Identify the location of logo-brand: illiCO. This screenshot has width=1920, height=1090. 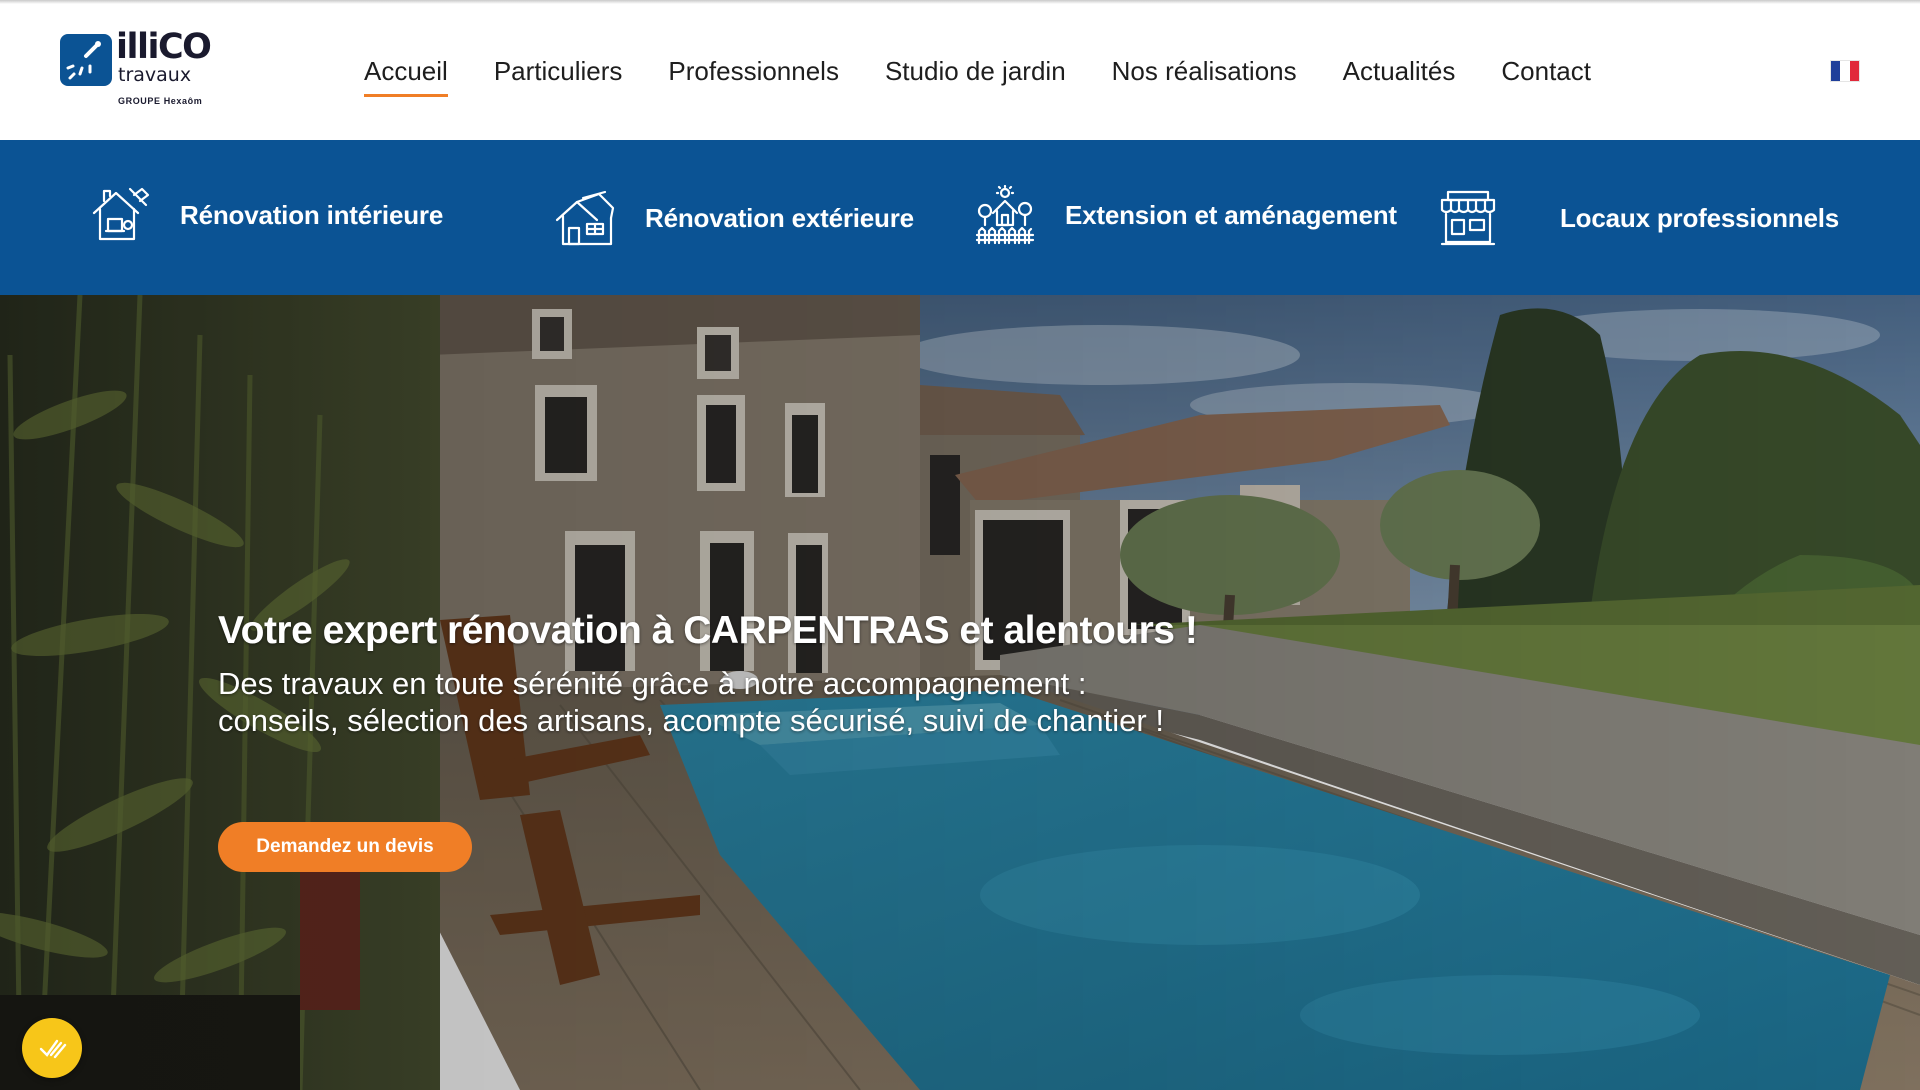
(164, 47).